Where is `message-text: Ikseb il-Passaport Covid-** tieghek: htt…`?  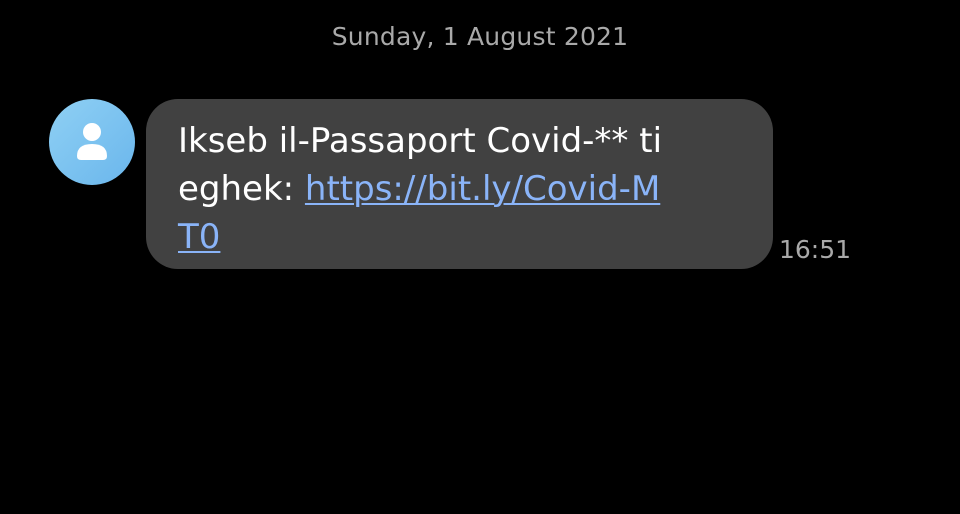 message-text: Ikseb il-Passaport Covid-** tieghek: htt… is located at coordinates (428, 189).